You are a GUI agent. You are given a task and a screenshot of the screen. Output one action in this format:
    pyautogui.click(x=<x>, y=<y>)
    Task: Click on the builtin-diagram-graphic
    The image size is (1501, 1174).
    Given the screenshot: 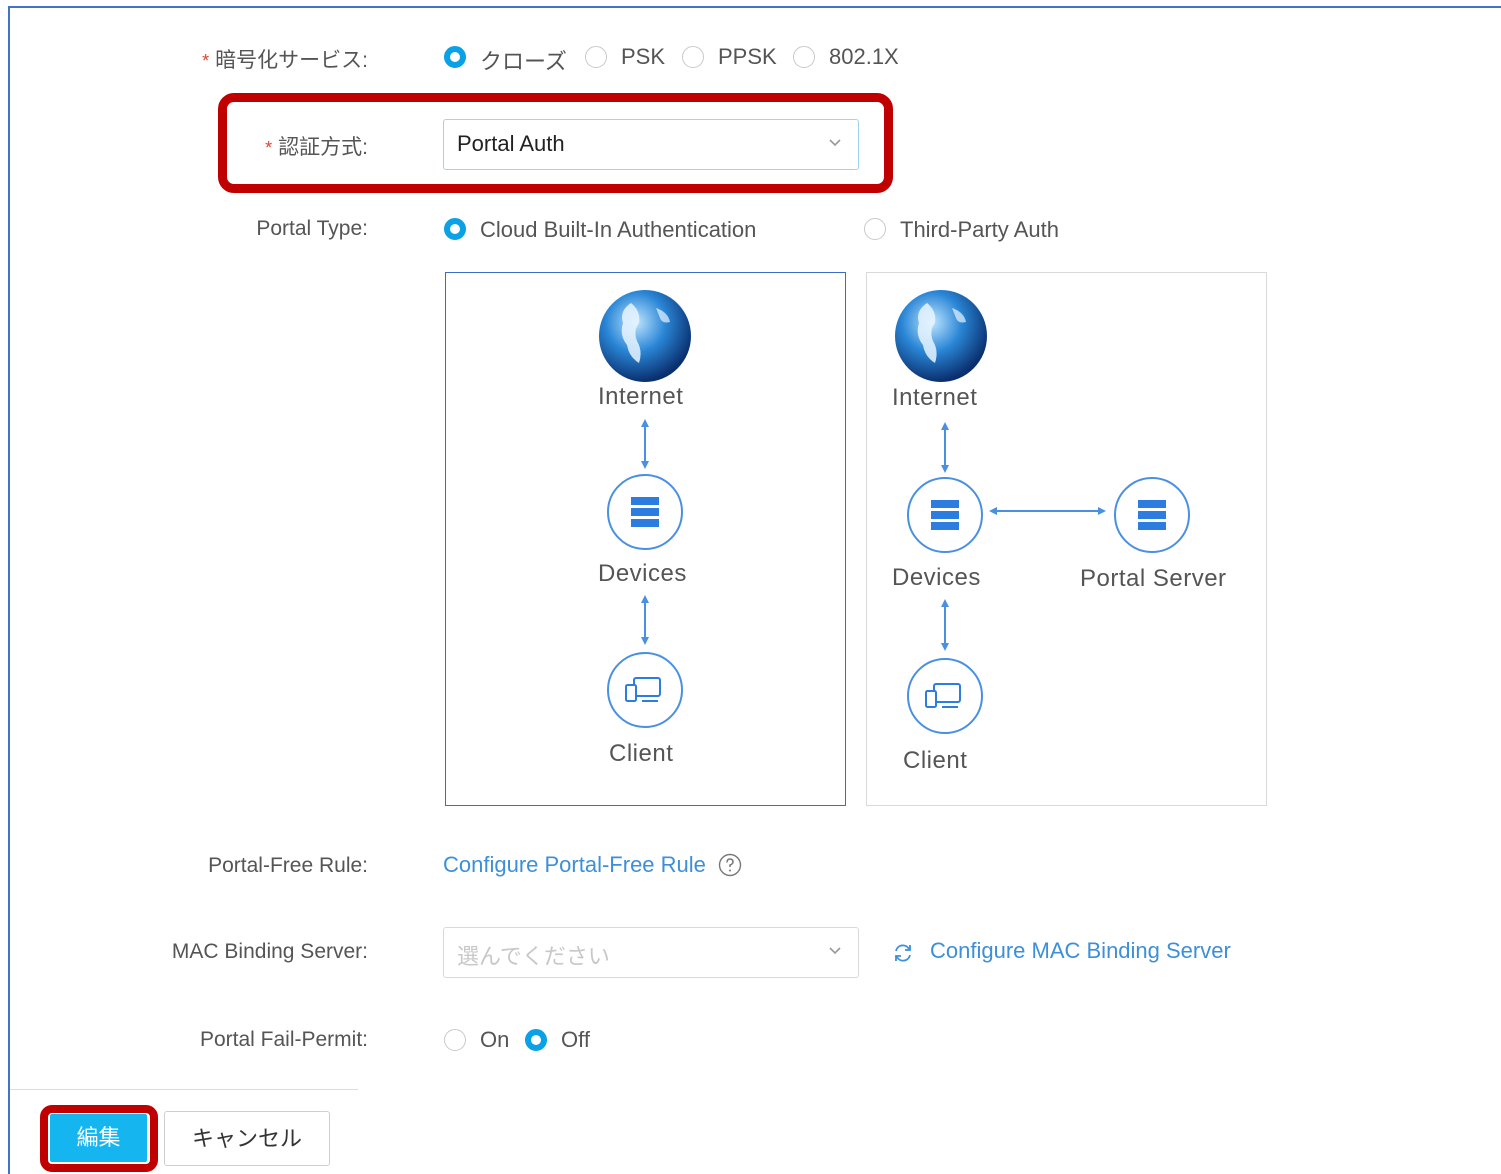 What is the action you would take?
    pyautogui.click(x=645, y=509)
    